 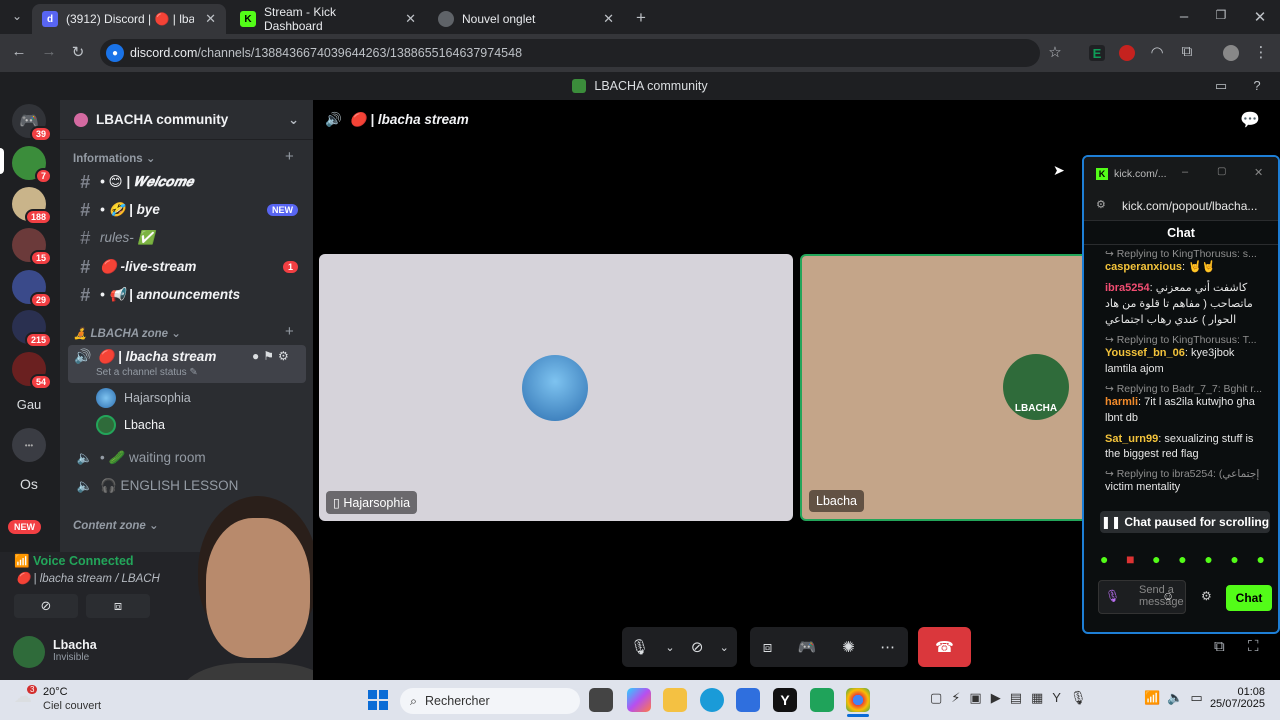 I want to click on app-y-icon: Y, so click(x=785, y=700).